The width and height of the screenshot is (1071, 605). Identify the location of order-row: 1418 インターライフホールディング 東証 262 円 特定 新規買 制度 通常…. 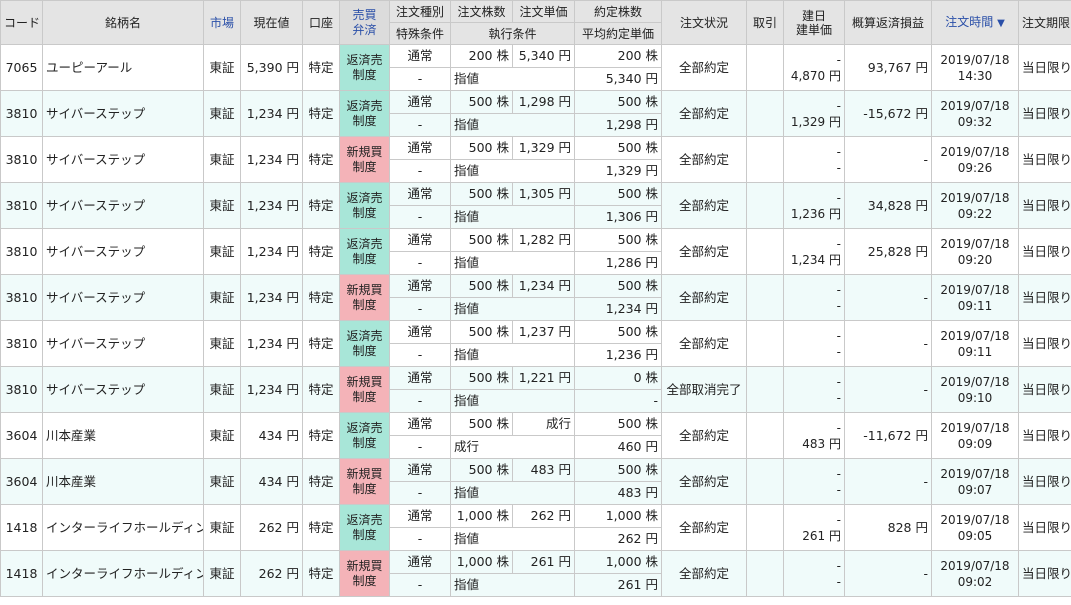
(535, 573).